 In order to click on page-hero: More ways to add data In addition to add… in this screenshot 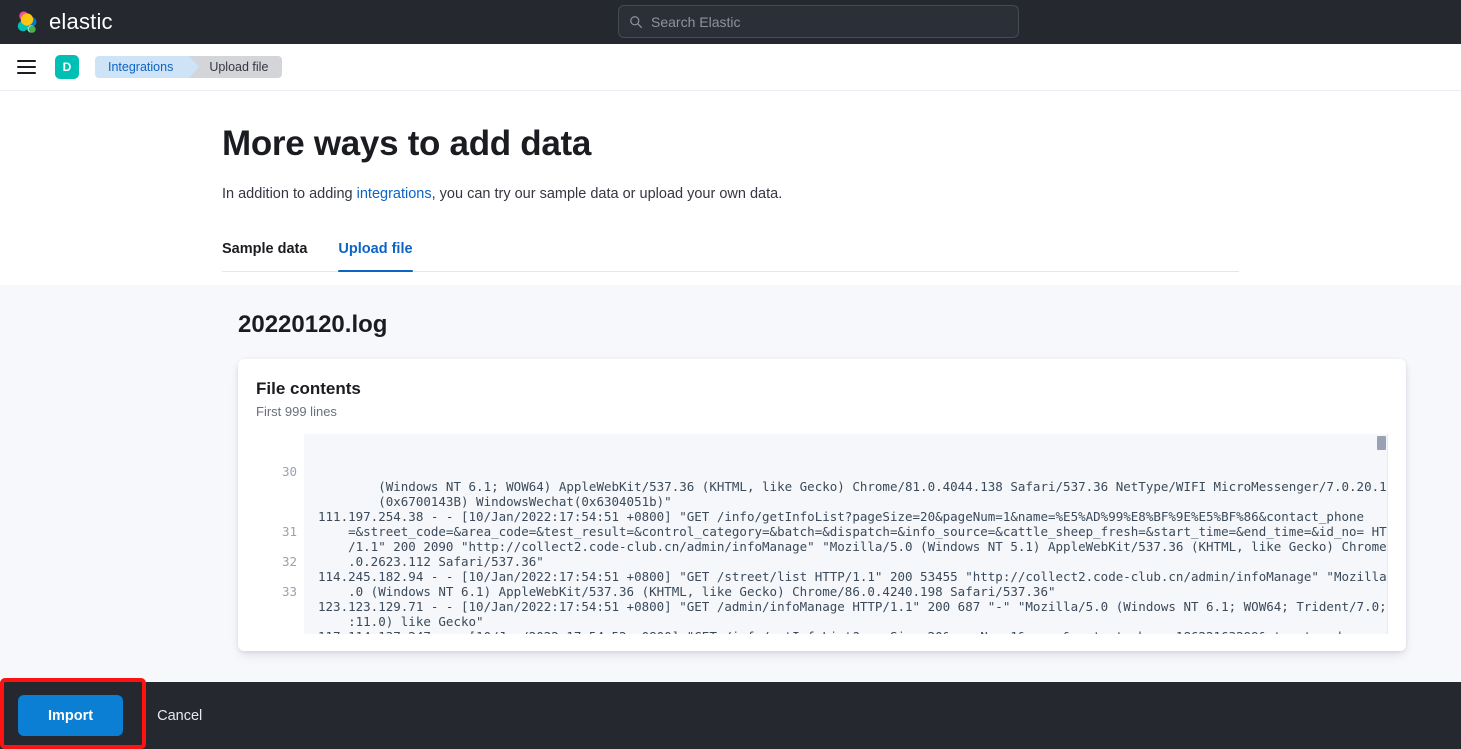, I will do `click(730, 146)`.